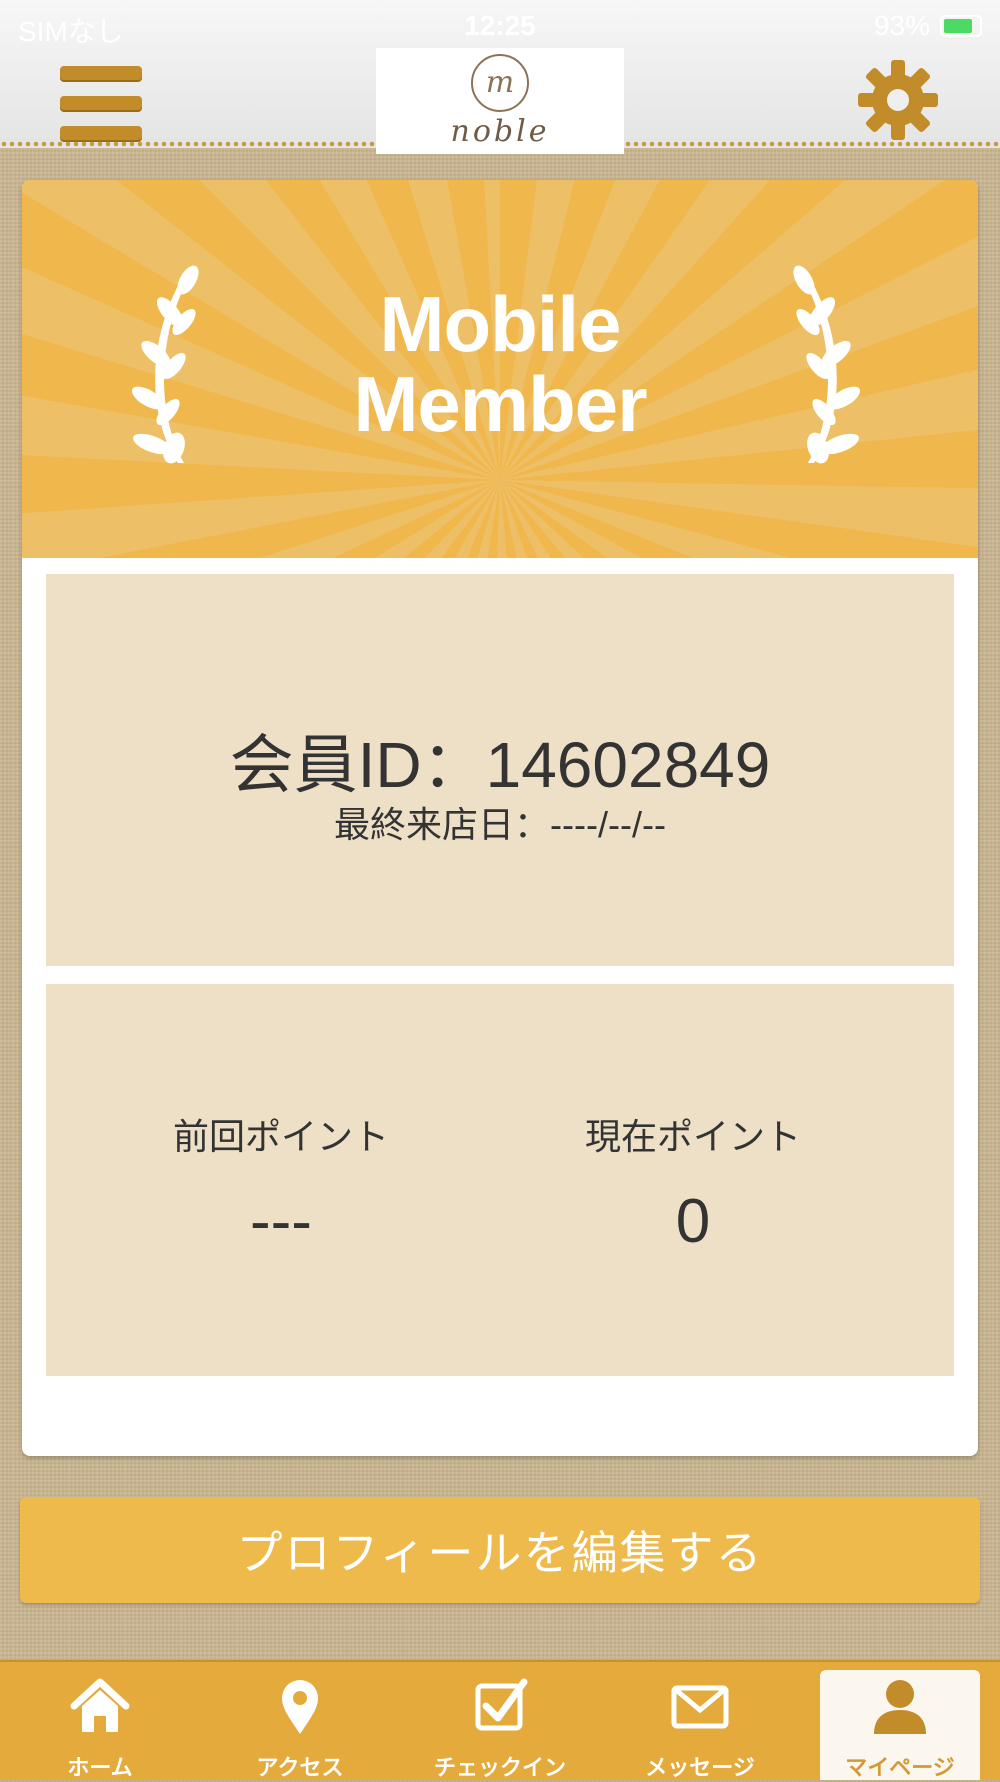  What do you see at coordinates (100, 1767) in the screenshot?
I see `tab-label: ホーム` at bounding box center [100, 1767].